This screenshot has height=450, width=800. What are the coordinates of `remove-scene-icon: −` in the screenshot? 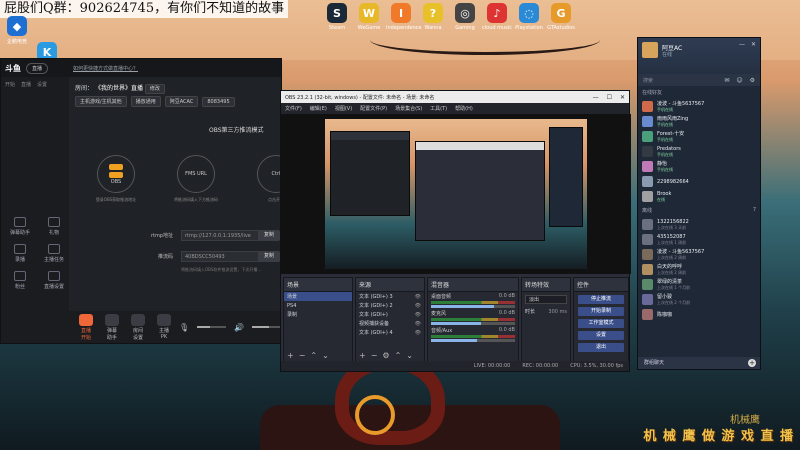 It's located at (302, 355).